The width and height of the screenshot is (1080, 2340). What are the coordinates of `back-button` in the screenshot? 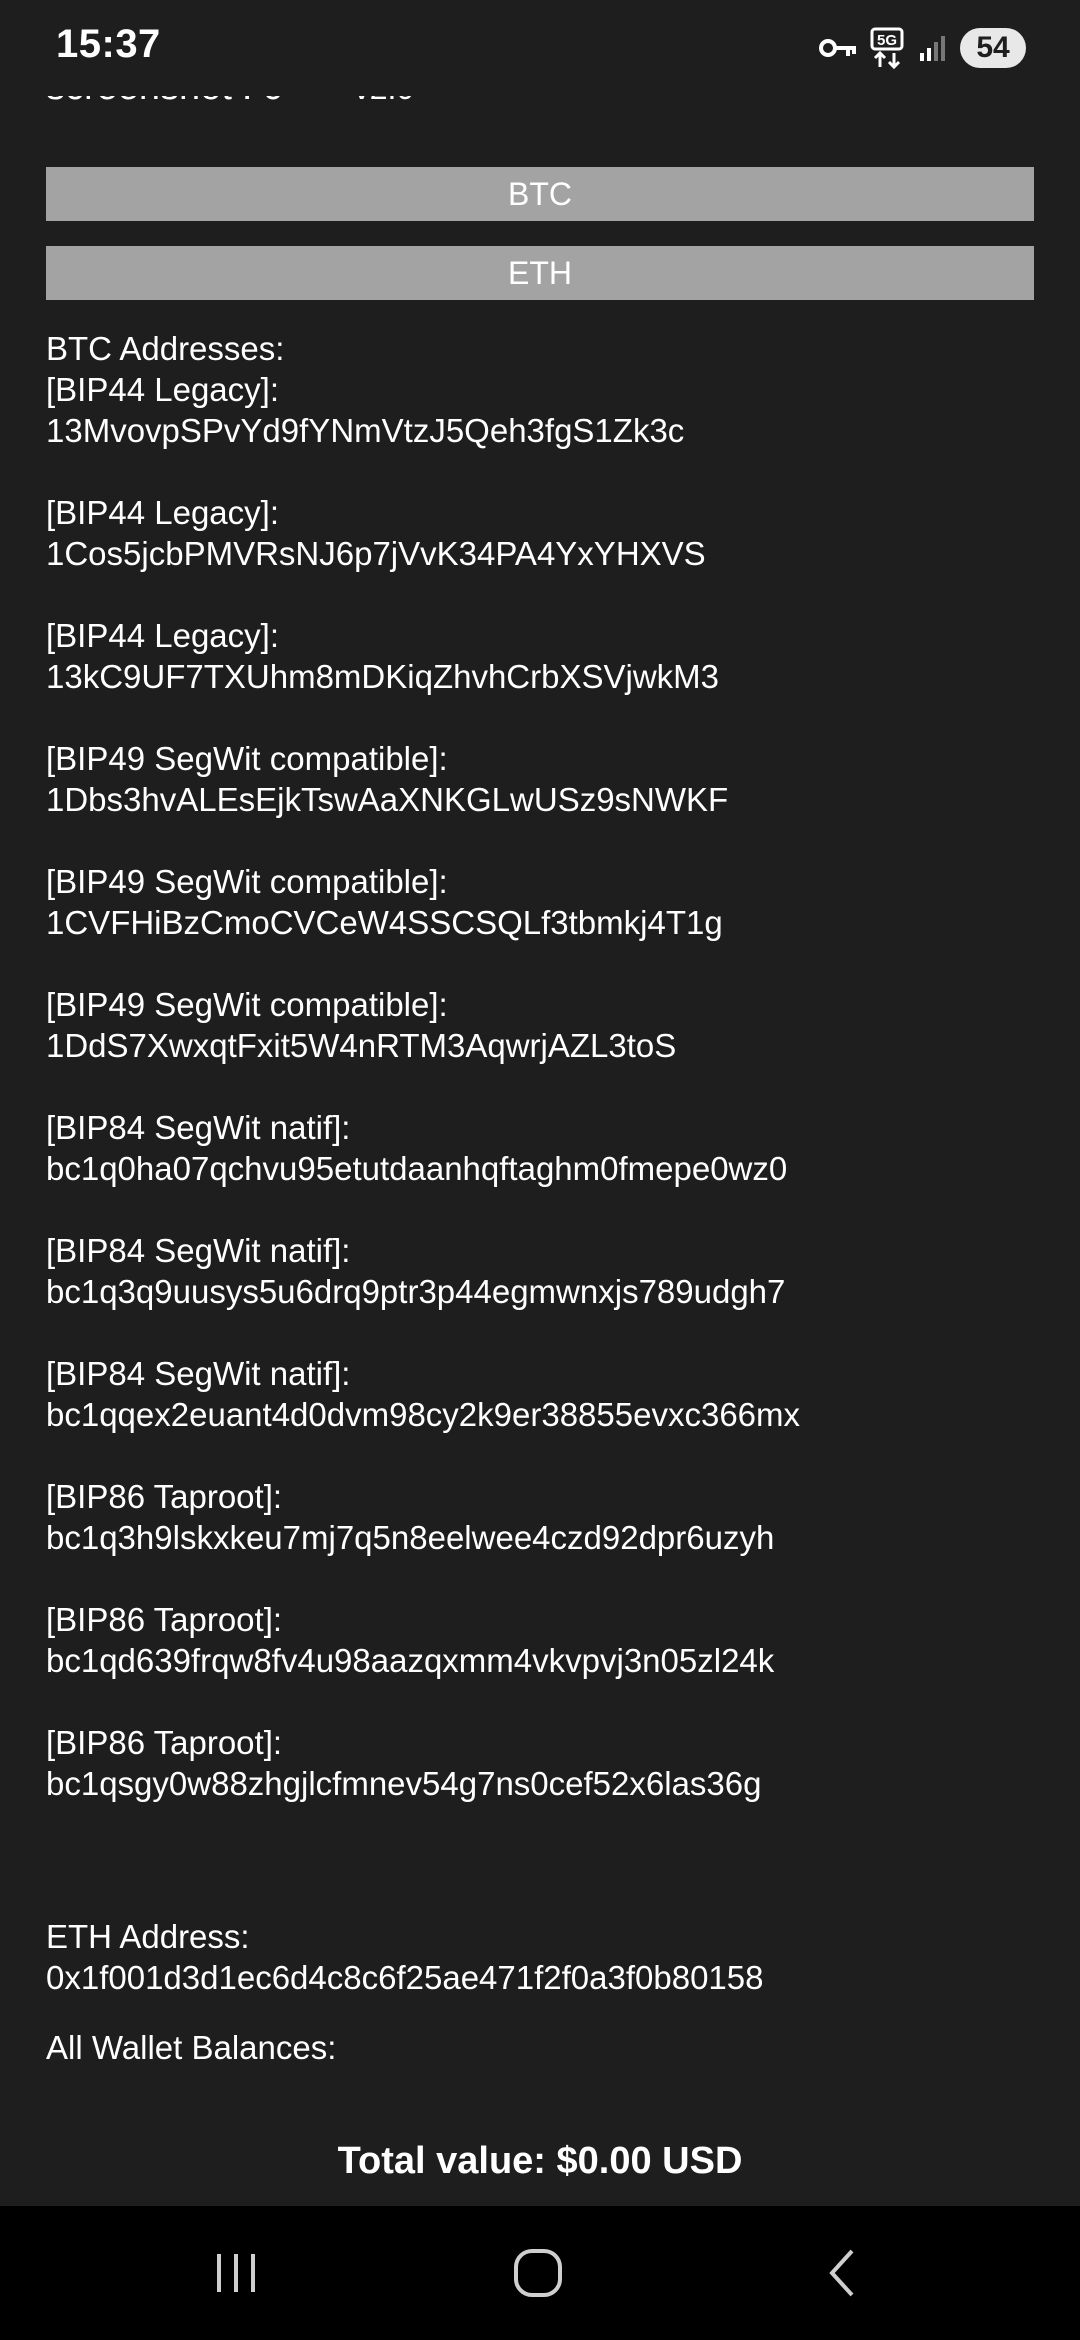 It's located at (842, 2273).